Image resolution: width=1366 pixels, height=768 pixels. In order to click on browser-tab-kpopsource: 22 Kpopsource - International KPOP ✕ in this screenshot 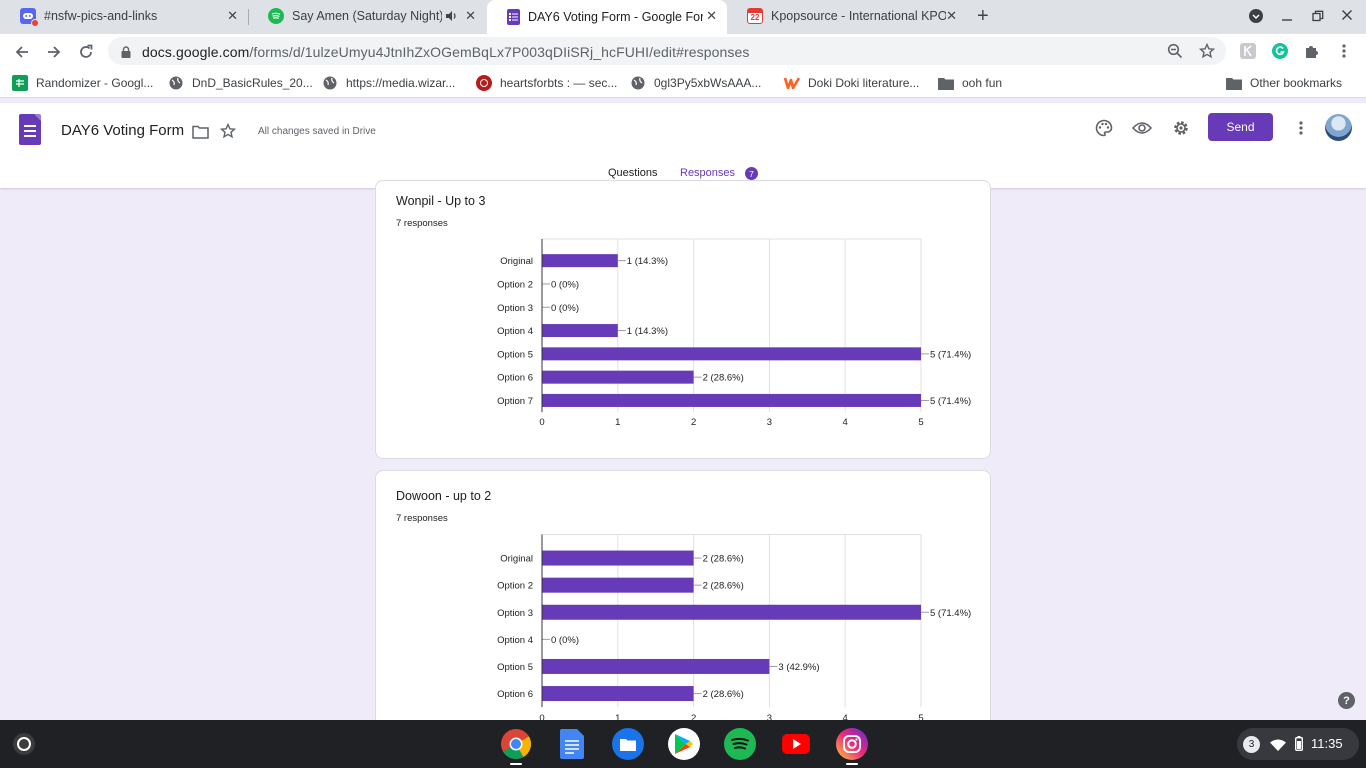, I will do `click(847, 16)`.